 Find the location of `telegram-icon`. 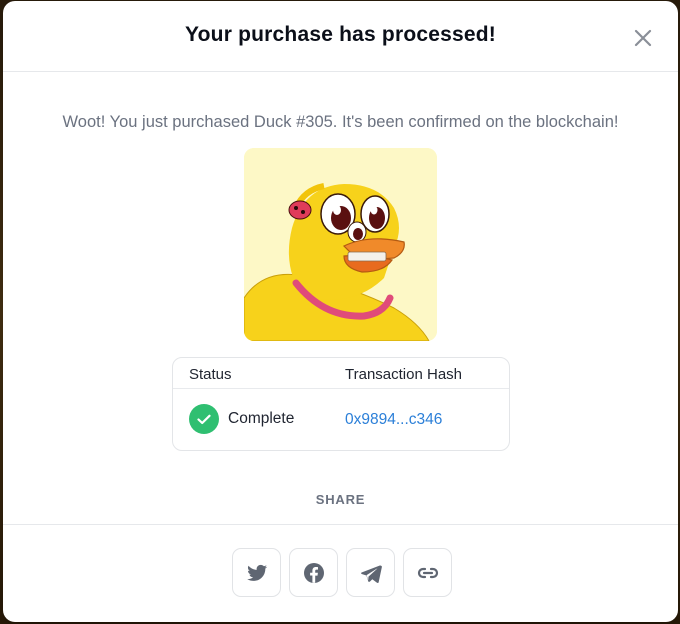

telegram-icon is located at coordinates (371, 573).